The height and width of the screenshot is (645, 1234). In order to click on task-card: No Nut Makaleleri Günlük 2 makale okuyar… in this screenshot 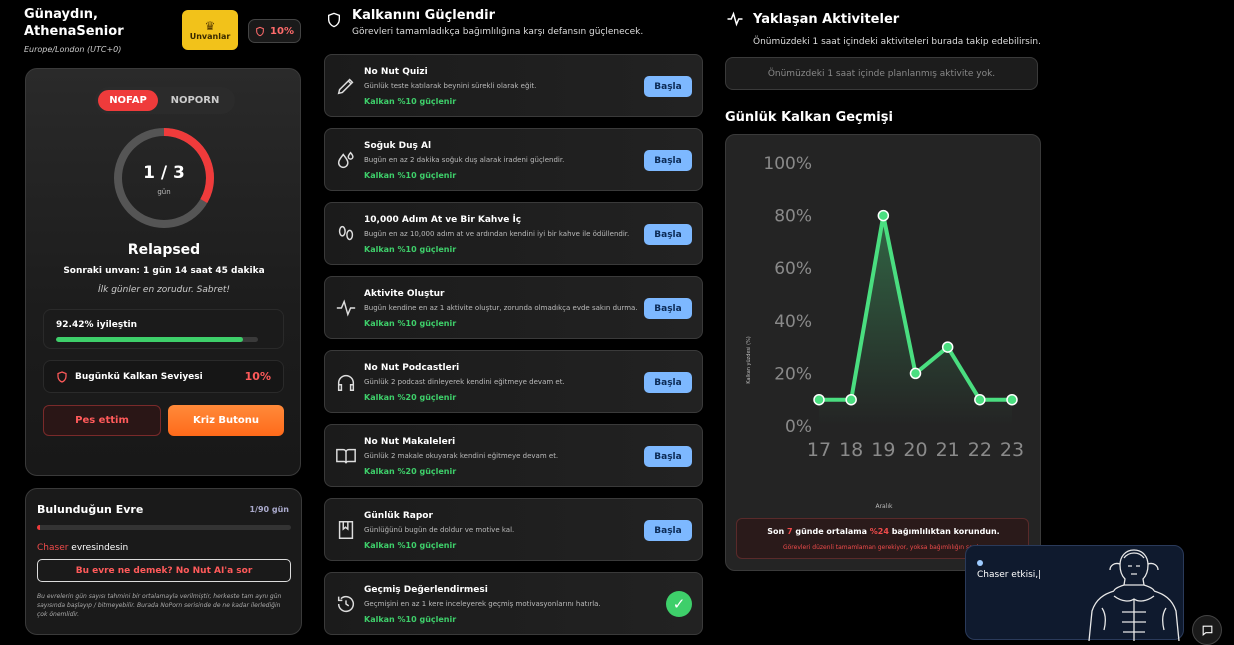, I will do `click(513, 455)`.